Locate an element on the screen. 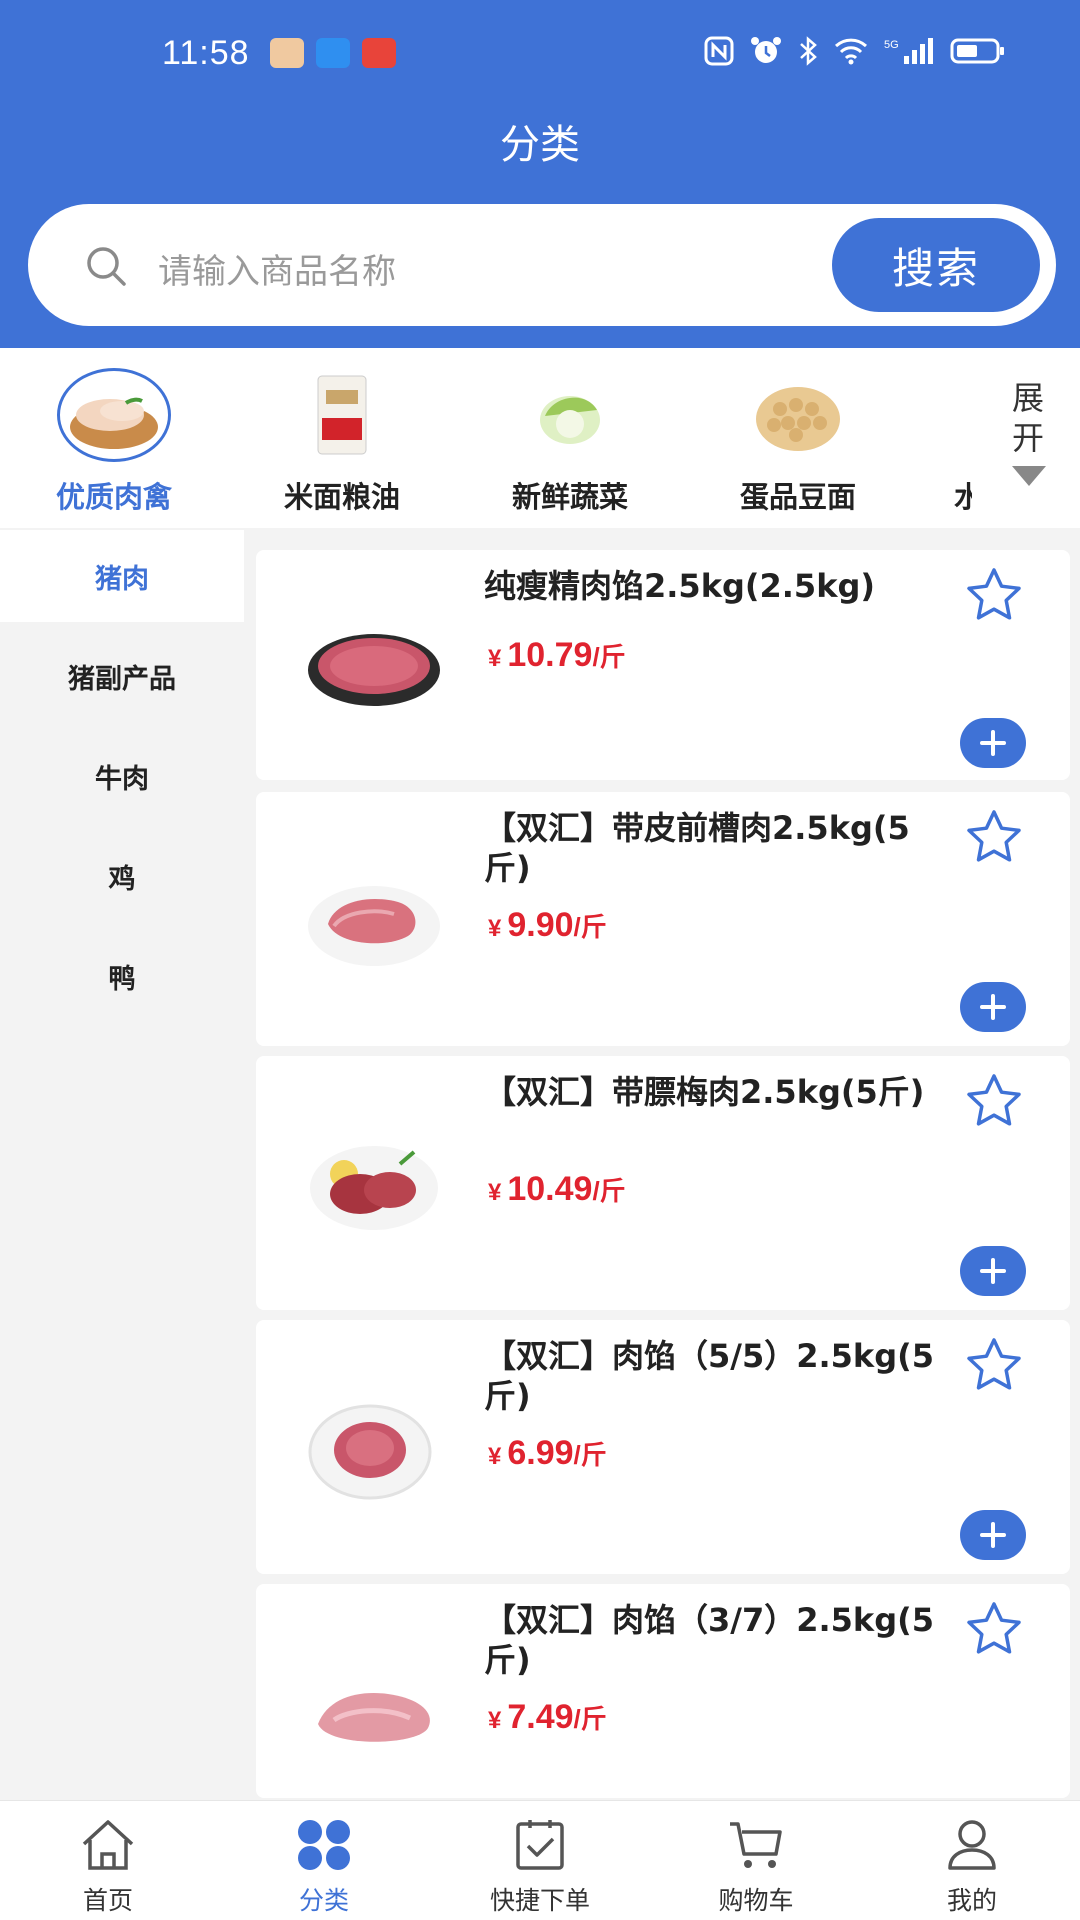  product-card: 【双汇】带皮前槽肉2.5kg(5斤) ¥9.90/斤 is located at coordinates (663, 919).